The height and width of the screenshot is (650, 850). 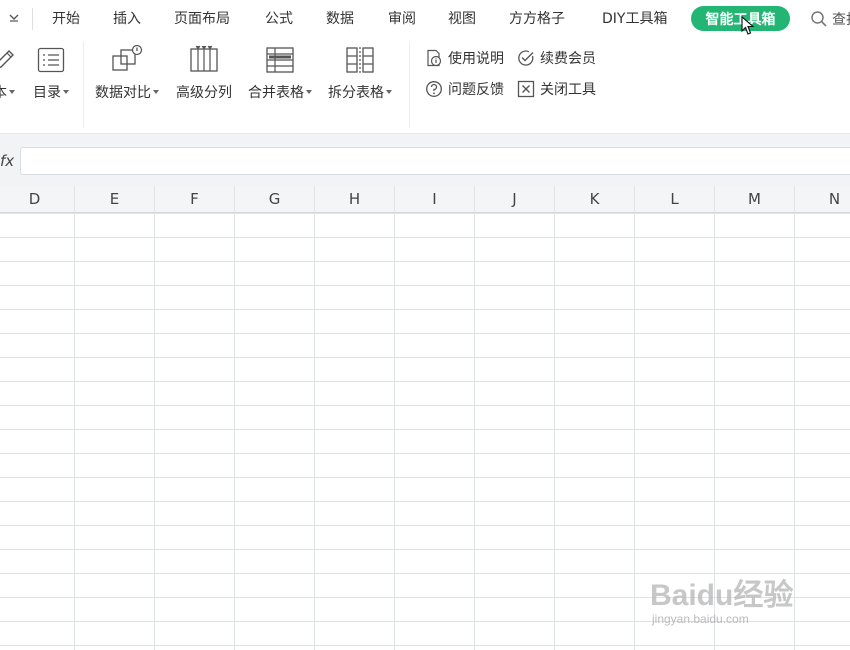 I want to click on merge-tables-button: 合并表格, so click(x=280, y=73).